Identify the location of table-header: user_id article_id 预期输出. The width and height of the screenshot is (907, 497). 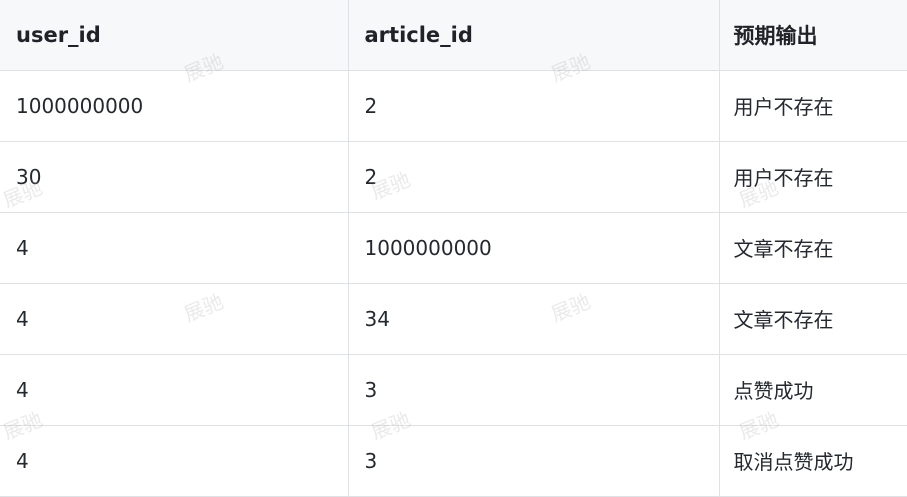
(453, 35).